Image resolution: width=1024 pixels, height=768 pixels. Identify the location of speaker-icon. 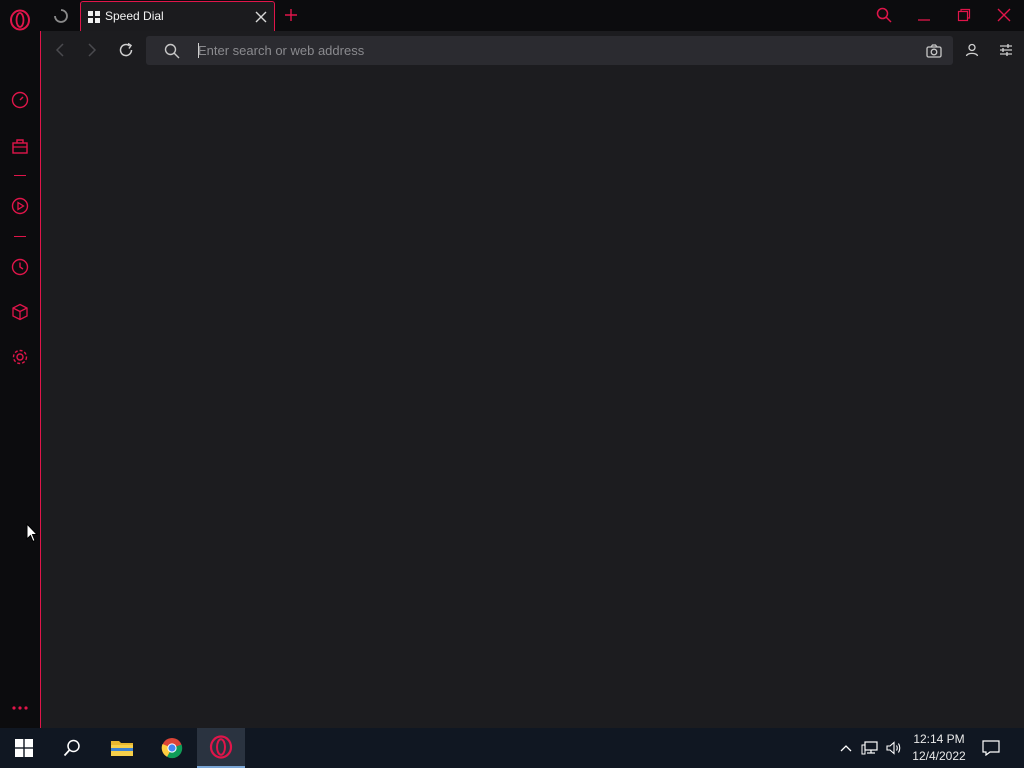
(893, 748).